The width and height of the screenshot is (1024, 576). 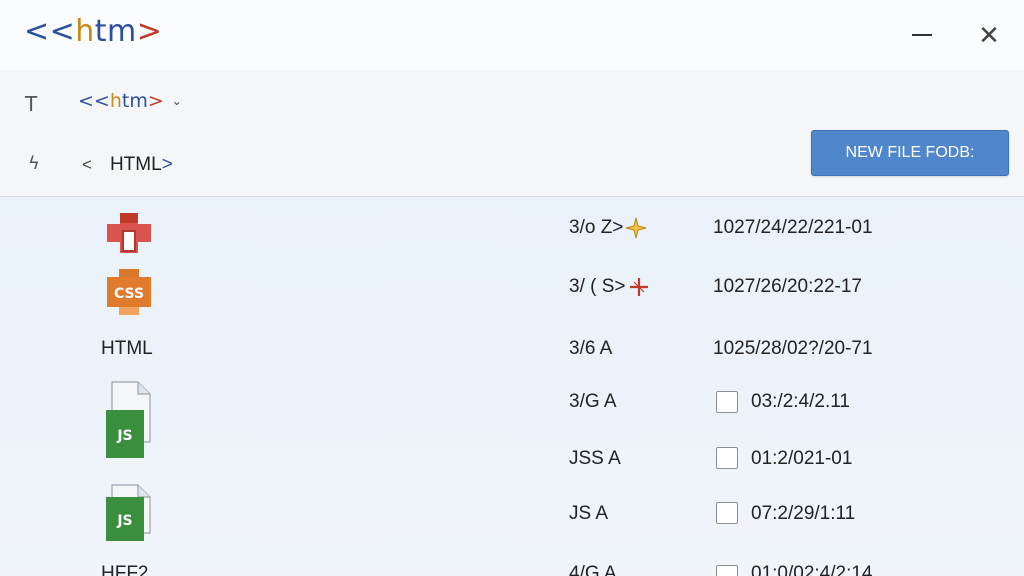 What do you see at coordinates (512, 569) in the screenshot?
I see `list-item: HFF2 4/G A 01:0/02:4/2:14` at bounding box center [512, 569].